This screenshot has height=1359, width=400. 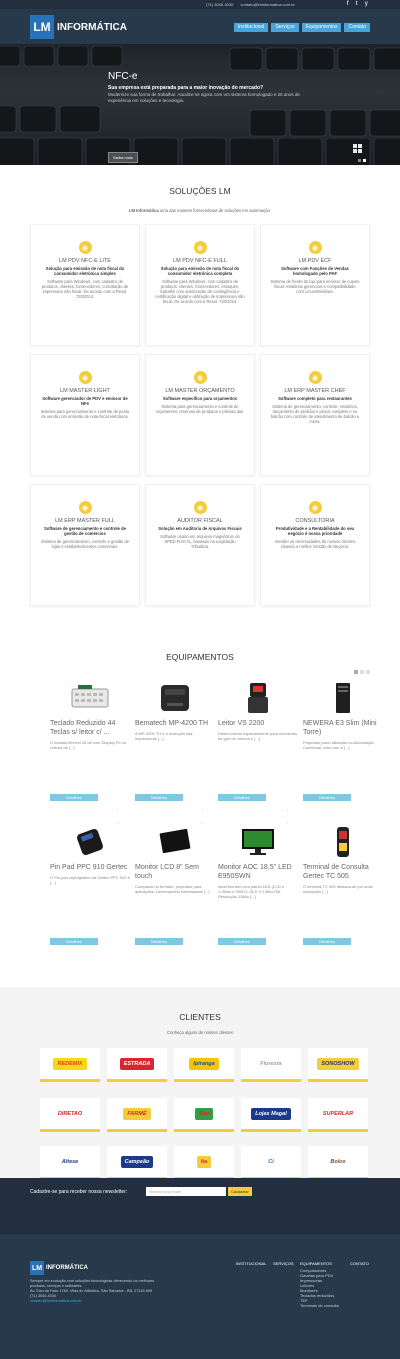 What do you see at coordinates (340, 728) in the screenshot?
I see `equipment-name: NEWERA E3 Slim (Mini Torre)` at bounding box center [340, 728].